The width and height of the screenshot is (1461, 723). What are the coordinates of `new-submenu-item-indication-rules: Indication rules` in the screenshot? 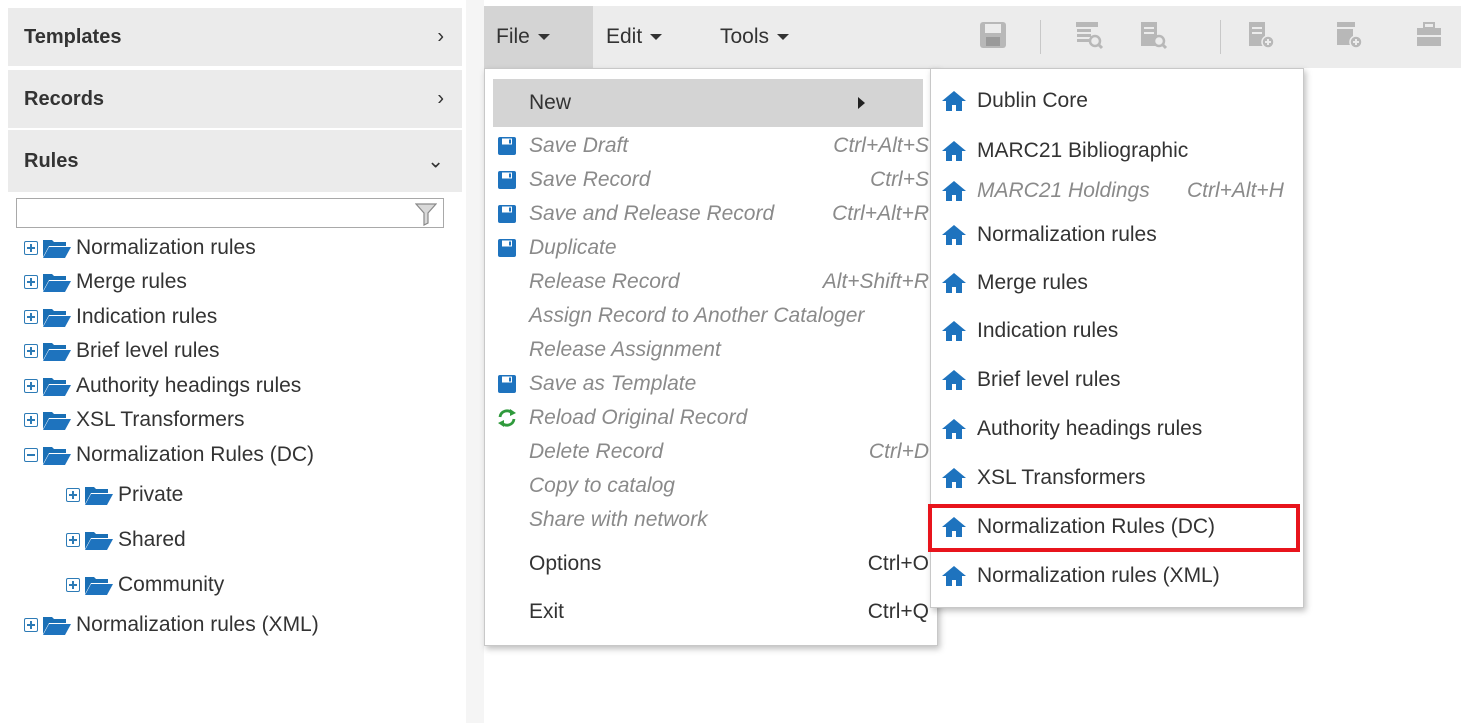 It's located at (1117, 331).